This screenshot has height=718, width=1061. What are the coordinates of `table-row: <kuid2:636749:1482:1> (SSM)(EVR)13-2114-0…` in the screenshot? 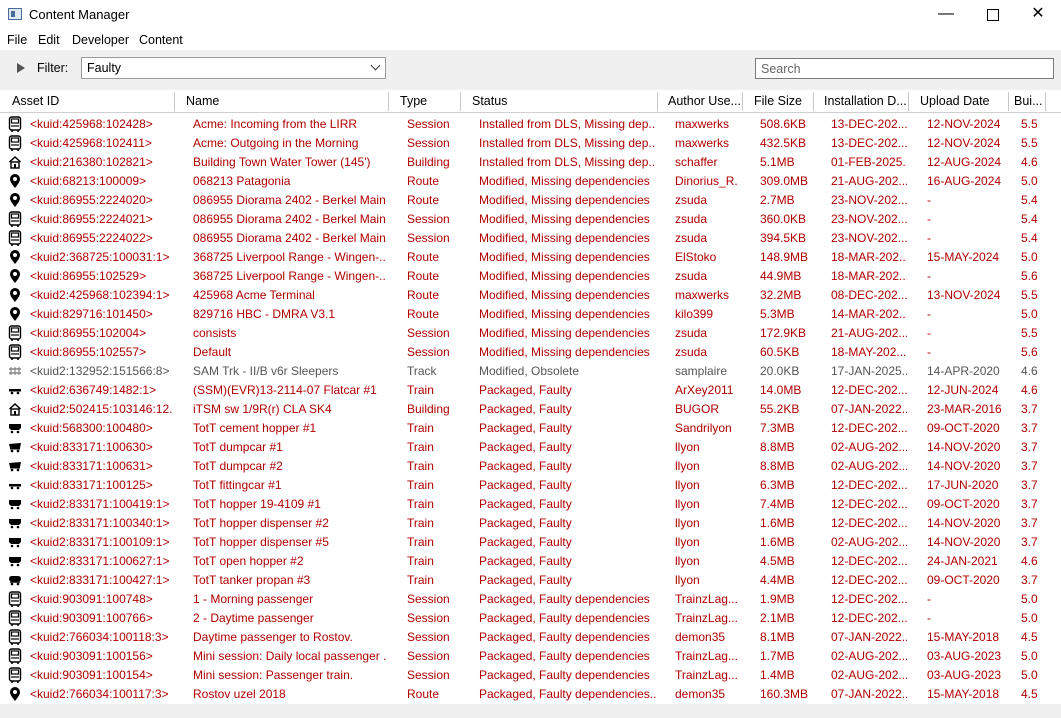 It's located at (530, 390).